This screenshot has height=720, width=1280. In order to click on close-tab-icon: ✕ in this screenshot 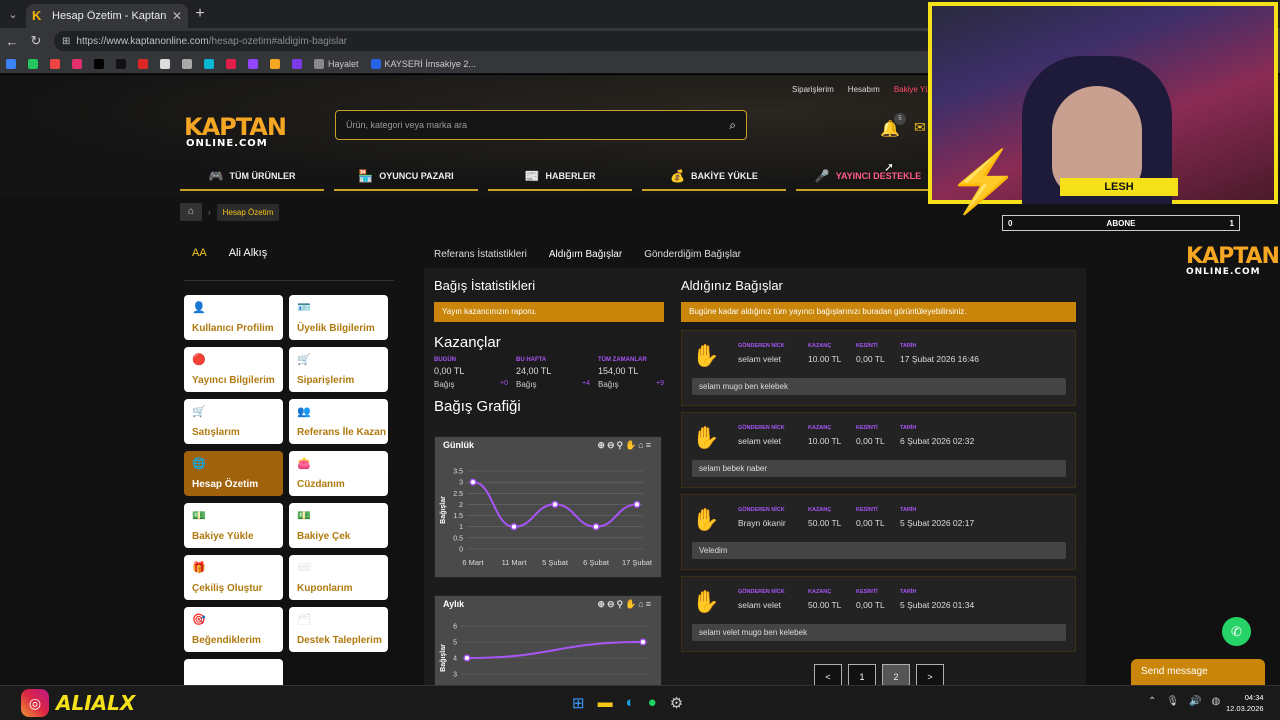, I will do `click(177, 16)`.